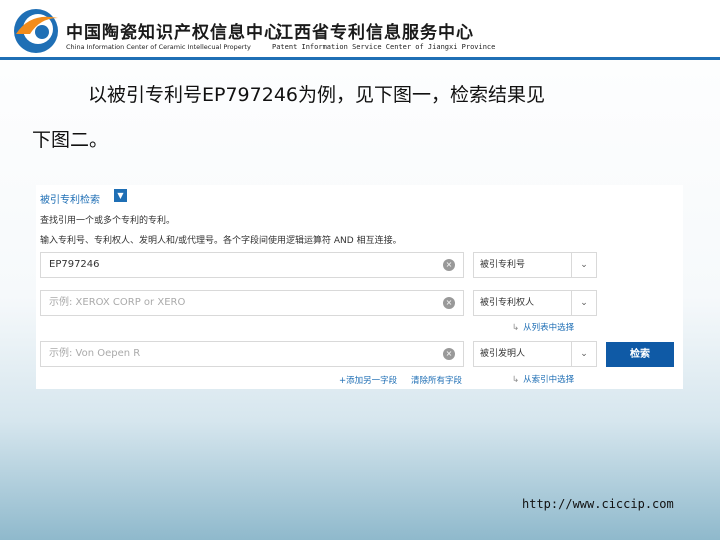 This screenshot has width=720, height=540. What do you see at coordinates (598, 504) in the screenshot?
I see `footer-url: http://www.ciccip.com` at bounding box center [598, 504].